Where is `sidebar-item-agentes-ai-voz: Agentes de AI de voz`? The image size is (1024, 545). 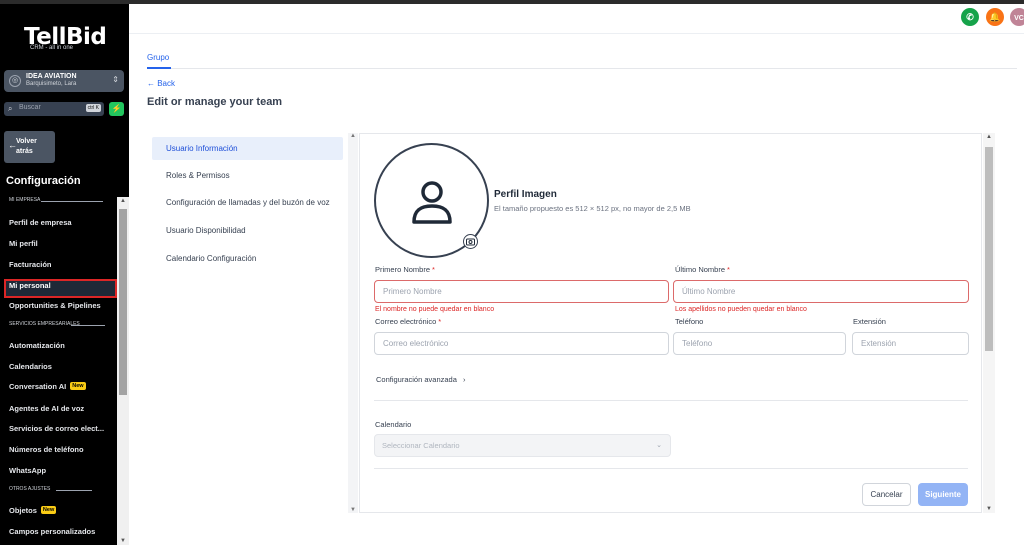
sidebar-item-agentes-ai-voz: Agentes de AI de voz is located at coordinates (46, 408).